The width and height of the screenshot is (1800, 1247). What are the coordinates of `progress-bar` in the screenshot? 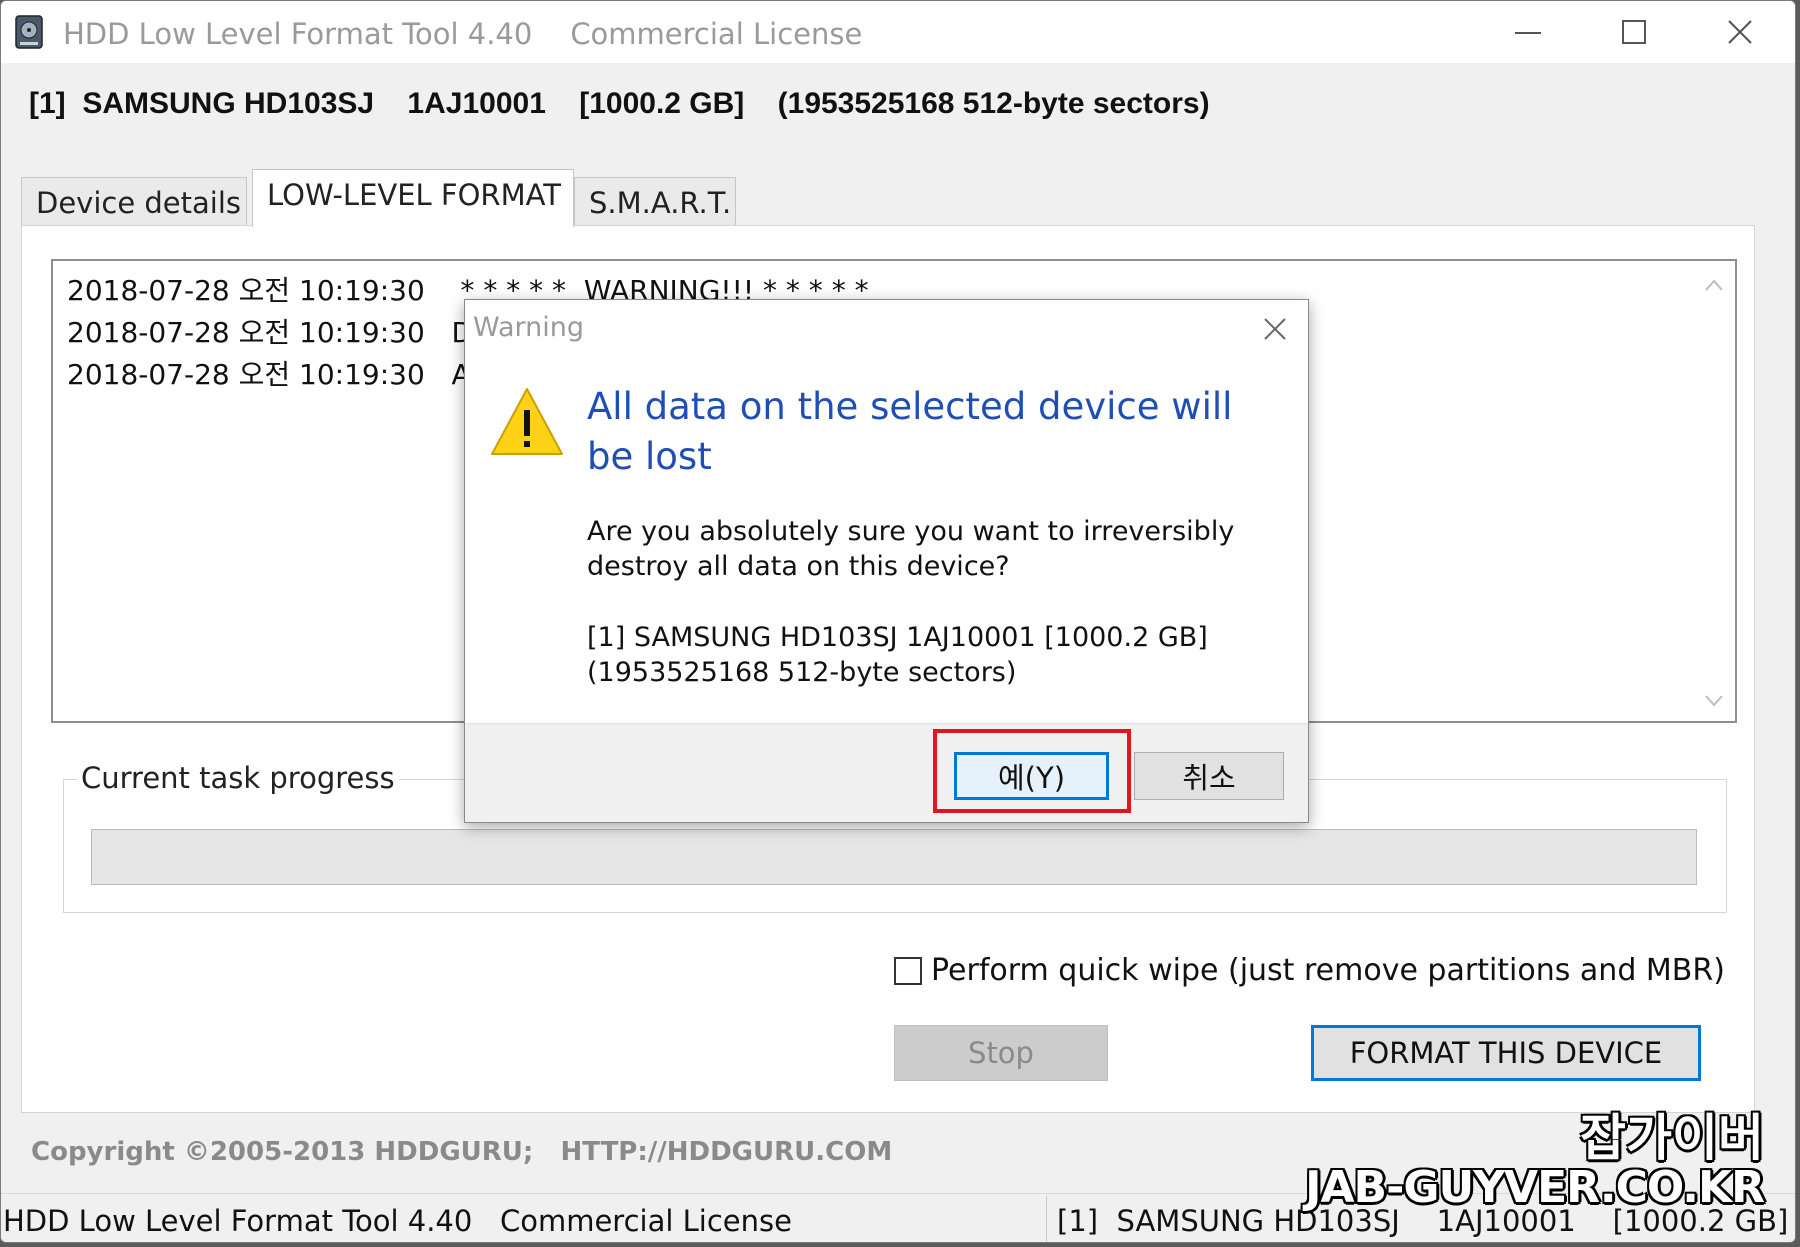 It's located at (894, 857).